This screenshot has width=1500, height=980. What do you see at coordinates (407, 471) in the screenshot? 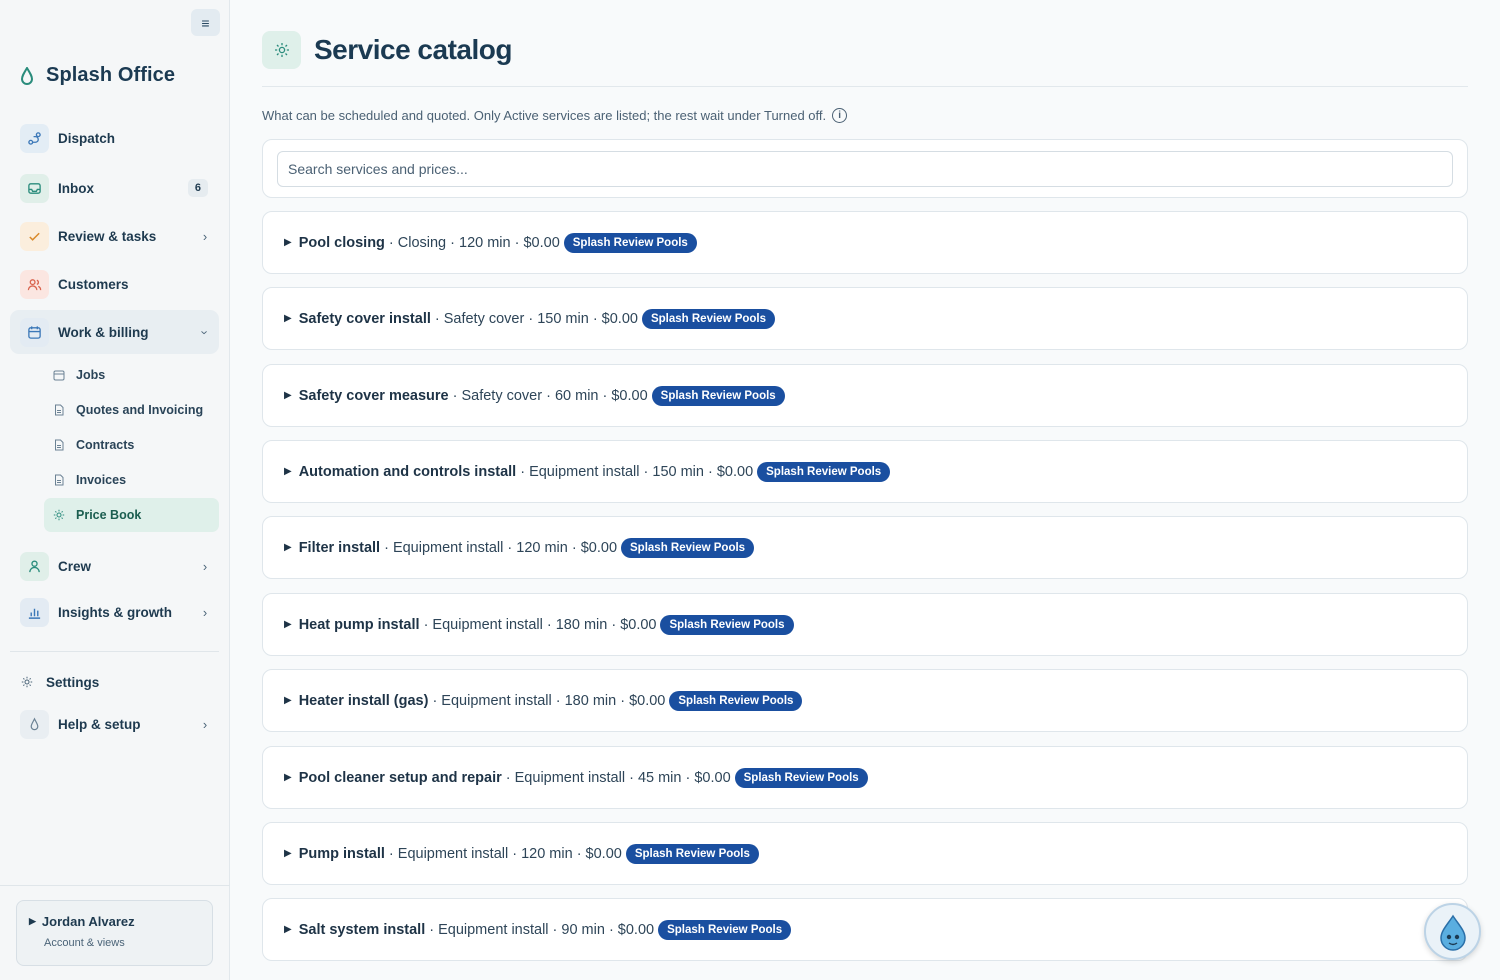
I see `service-name: Automation and controls install` at bounding box center [407, 471].